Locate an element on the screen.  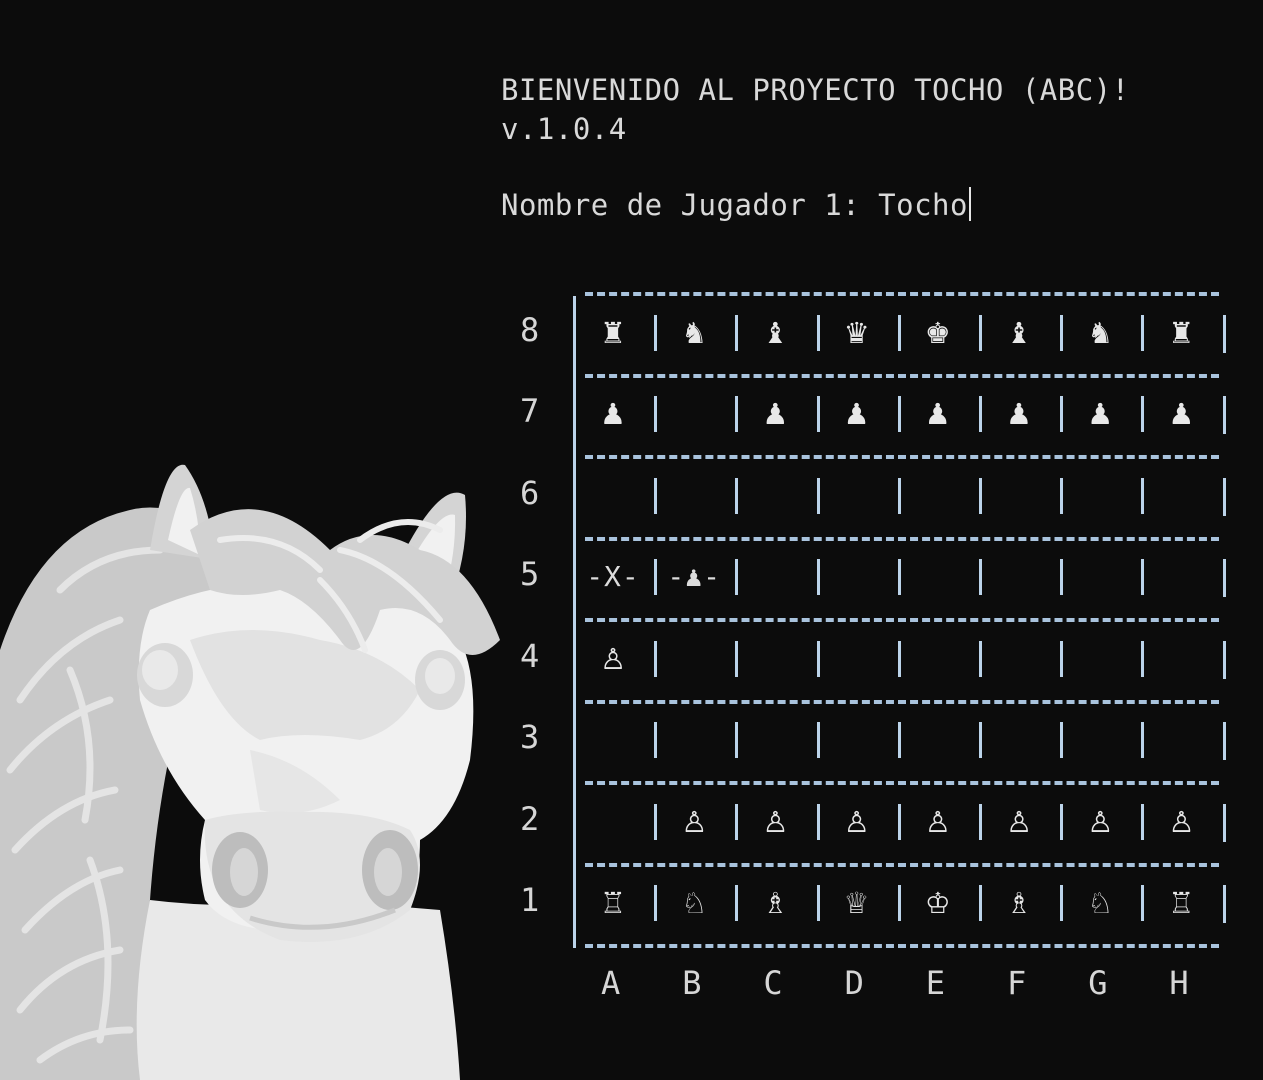
board-square-h4 is located at coordinates (1181, 659).